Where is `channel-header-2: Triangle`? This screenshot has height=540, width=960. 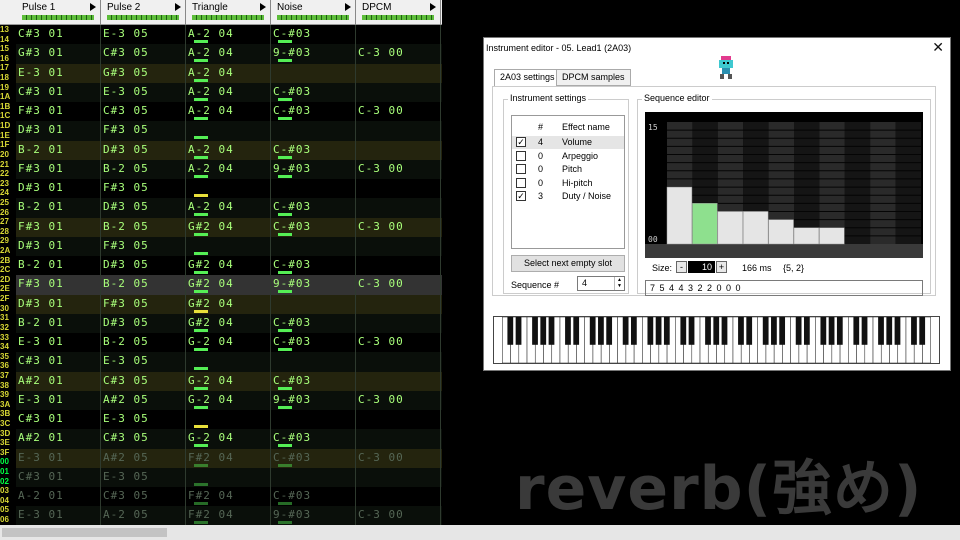 channel-header-2: Triangle is located at coordinates (228, 12).